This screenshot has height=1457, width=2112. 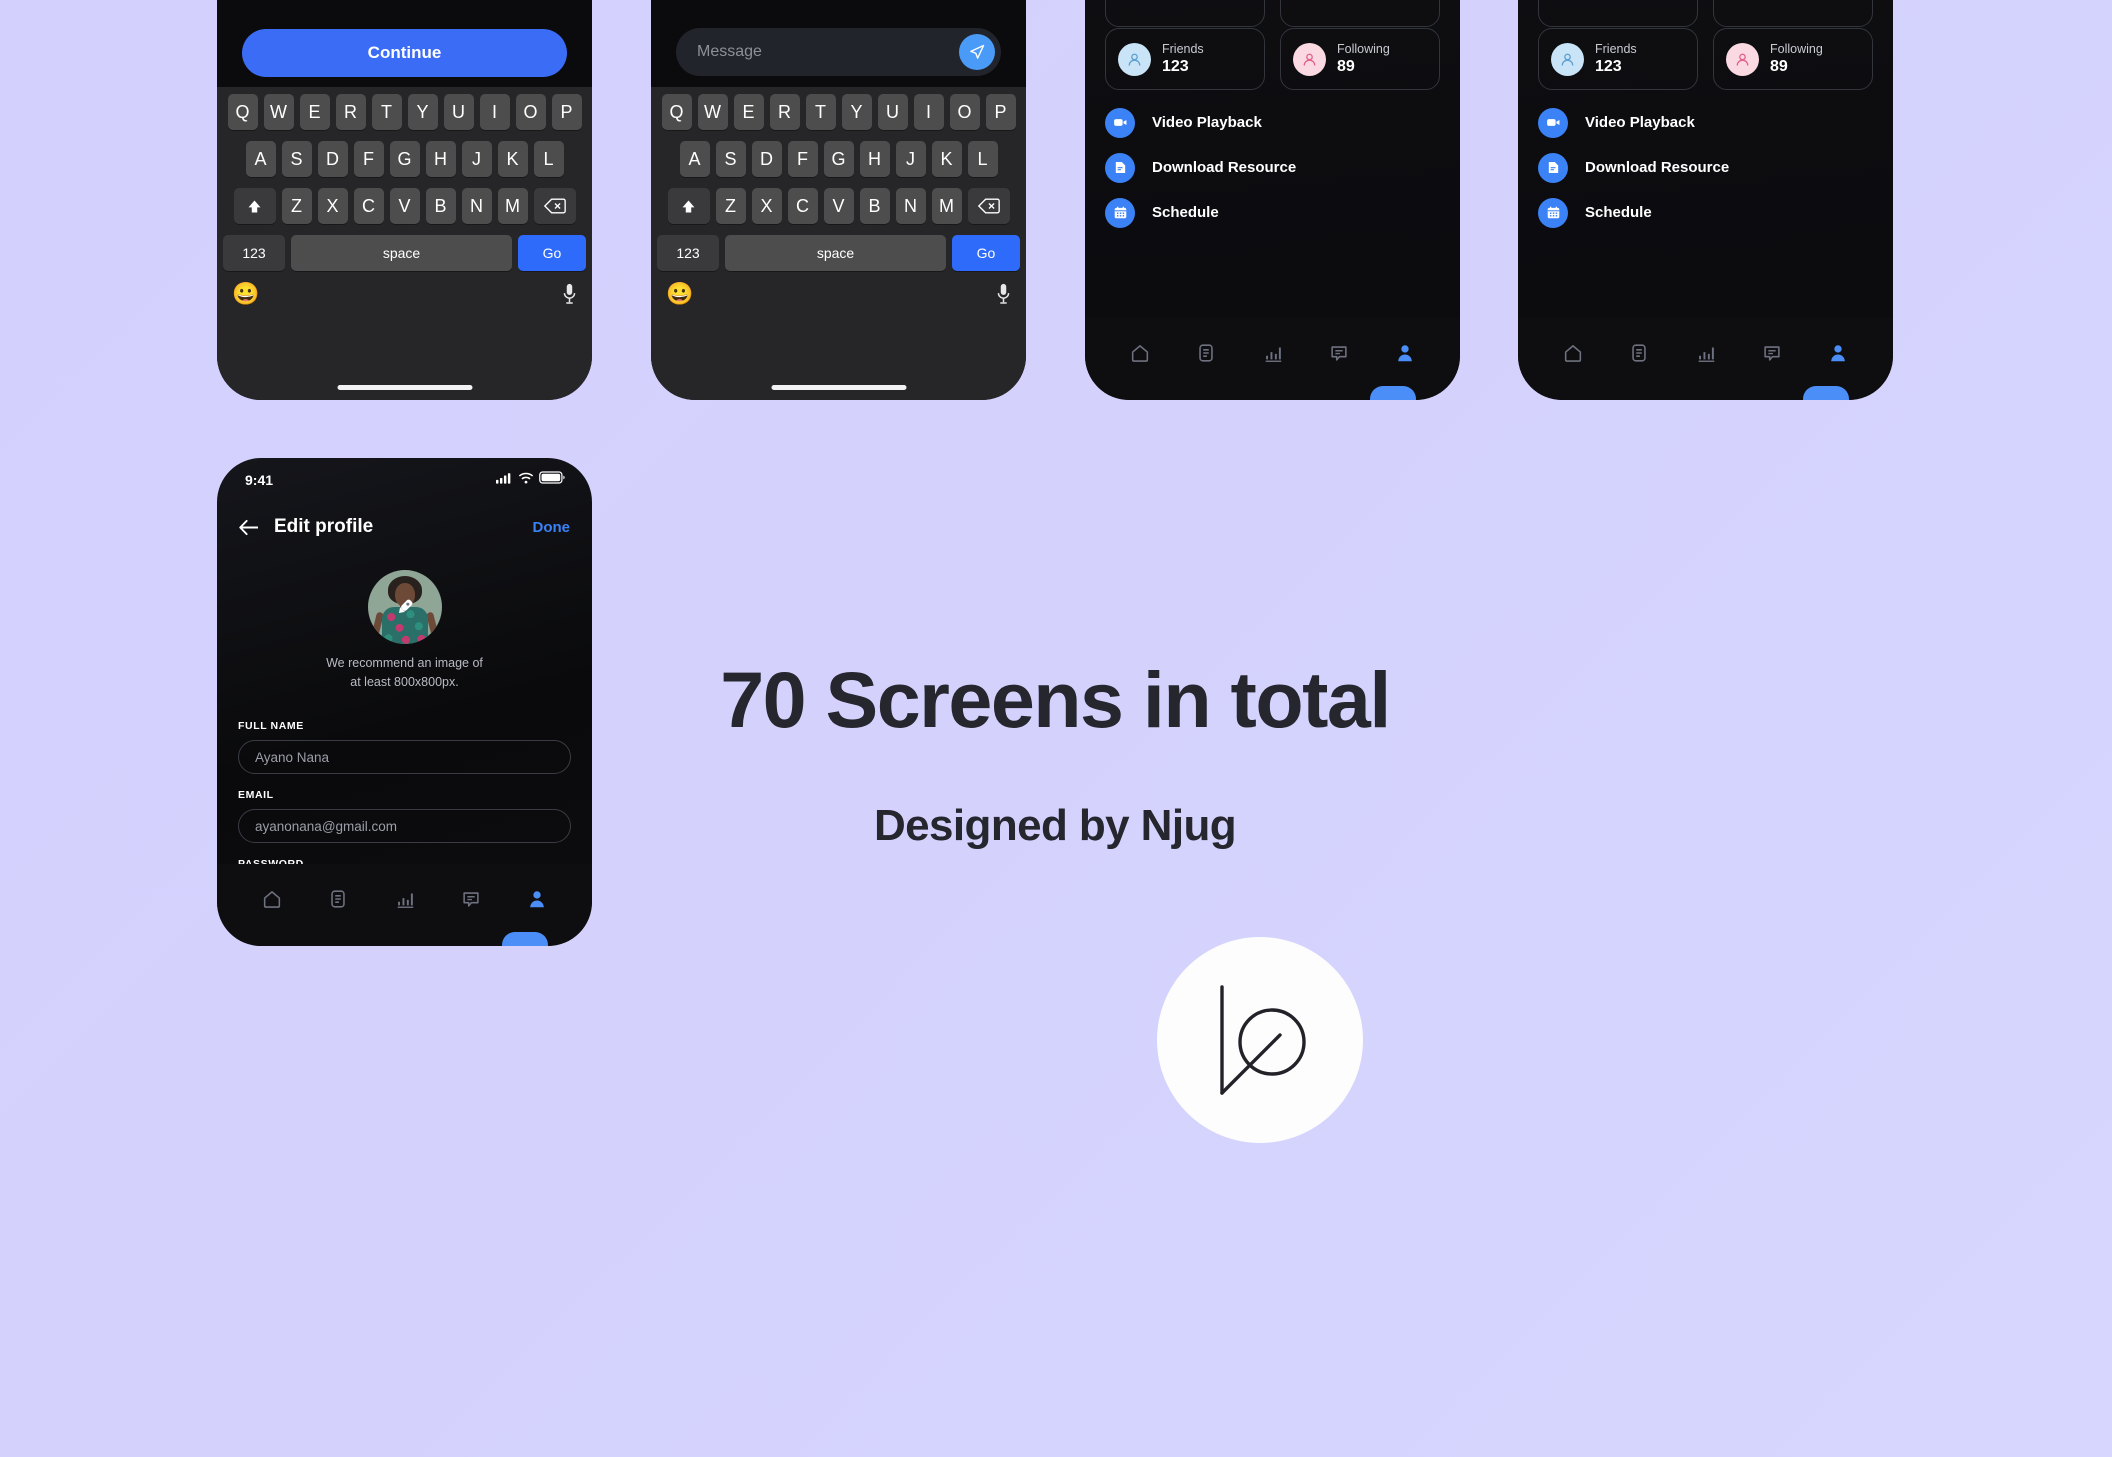 I want to click on pencil-edit-icon, so click(x=405, y=607).